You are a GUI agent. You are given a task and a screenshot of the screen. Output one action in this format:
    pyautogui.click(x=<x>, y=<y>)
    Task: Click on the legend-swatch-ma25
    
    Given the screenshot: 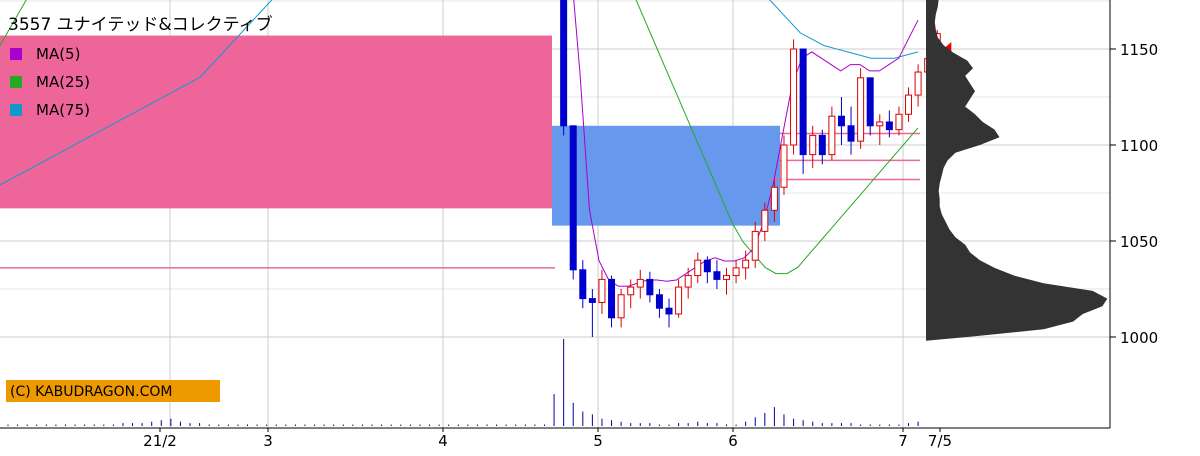 What is the action you would take?
    pyautogui.click(x=16, y=82)
    